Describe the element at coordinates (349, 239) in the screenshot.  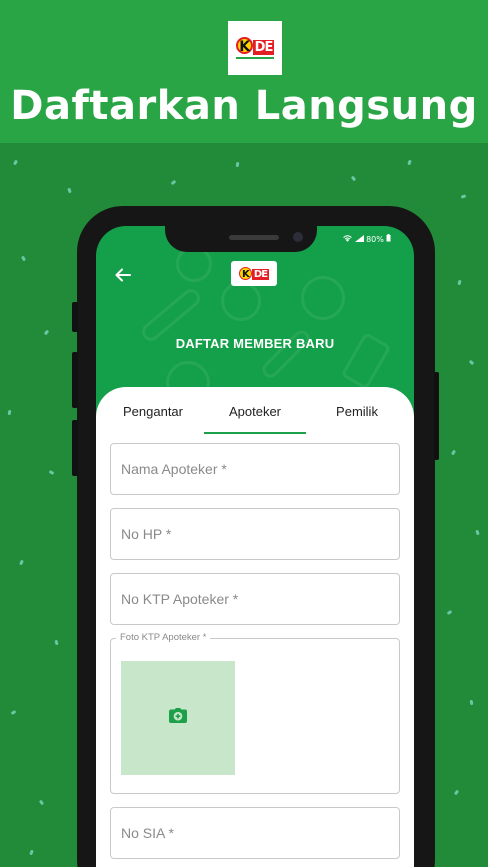
I see `wifi-icon` at that location.